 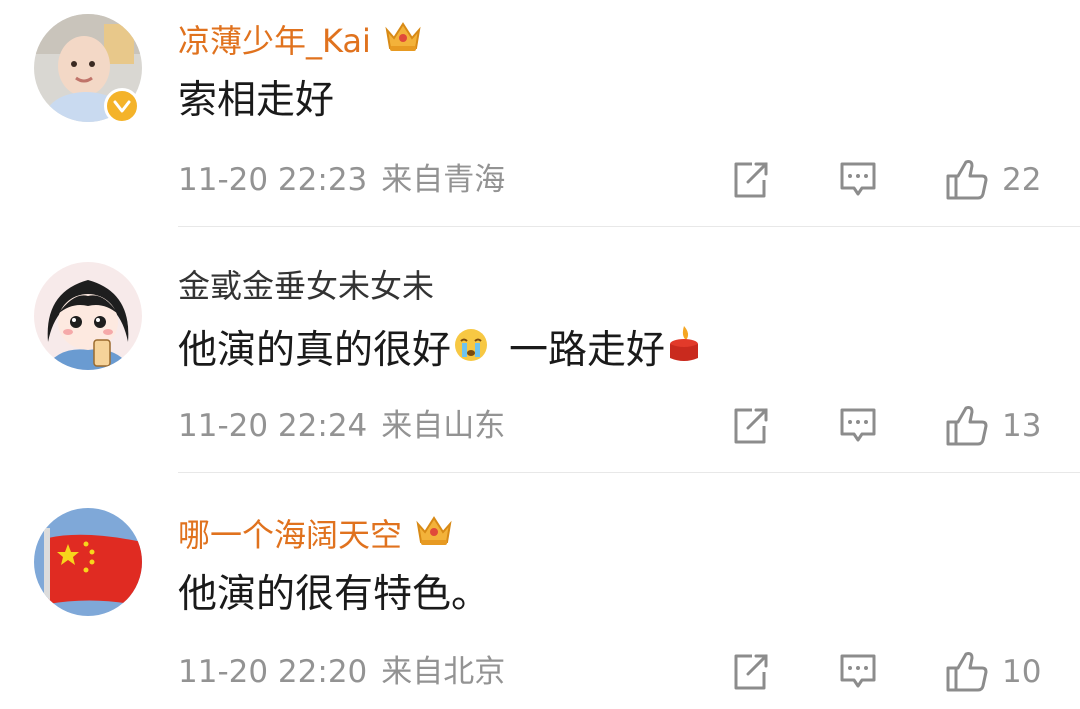 I want to click on location: 来自北京, so click(x=443, y=672).